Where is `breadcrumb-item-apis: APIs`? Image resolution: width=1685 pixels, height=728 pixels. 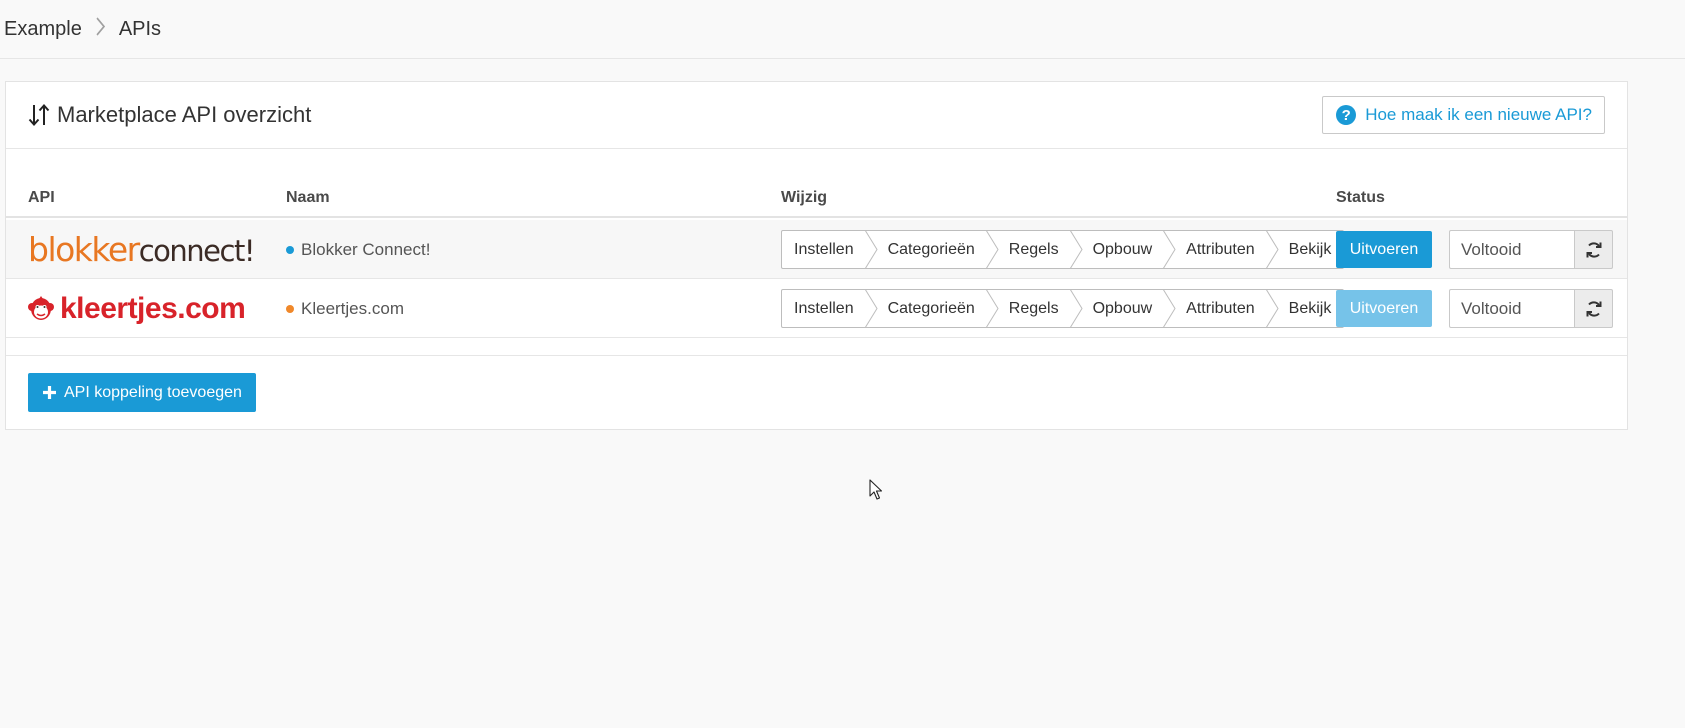 breadcrumb-item-apis: APIs is located at coordinates (140, 28).